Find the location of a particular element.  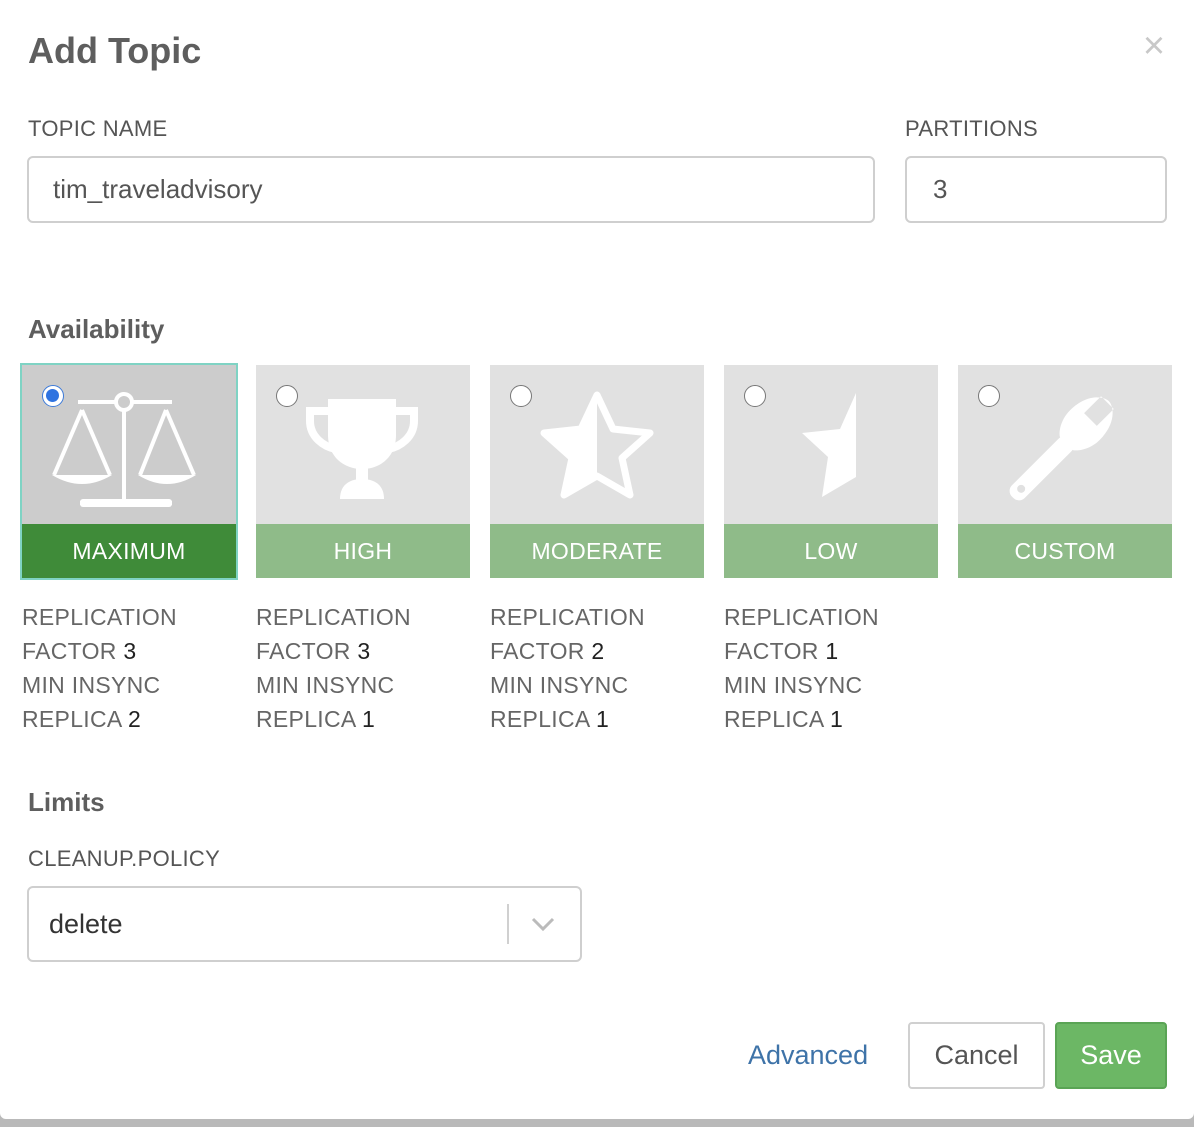

option-label: LOW is located at coordinates (831, 551).